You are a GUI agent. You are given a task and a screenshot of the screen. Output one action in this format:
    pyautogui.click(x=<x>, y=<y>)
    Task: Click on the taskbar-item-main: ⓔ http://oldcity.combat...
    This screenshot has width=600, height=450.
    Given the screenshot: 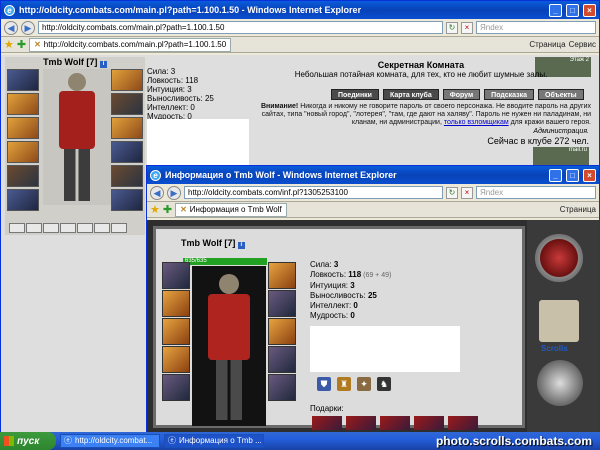 What is the action you would take?
    pyautogui.click(x=110, y=441)
    